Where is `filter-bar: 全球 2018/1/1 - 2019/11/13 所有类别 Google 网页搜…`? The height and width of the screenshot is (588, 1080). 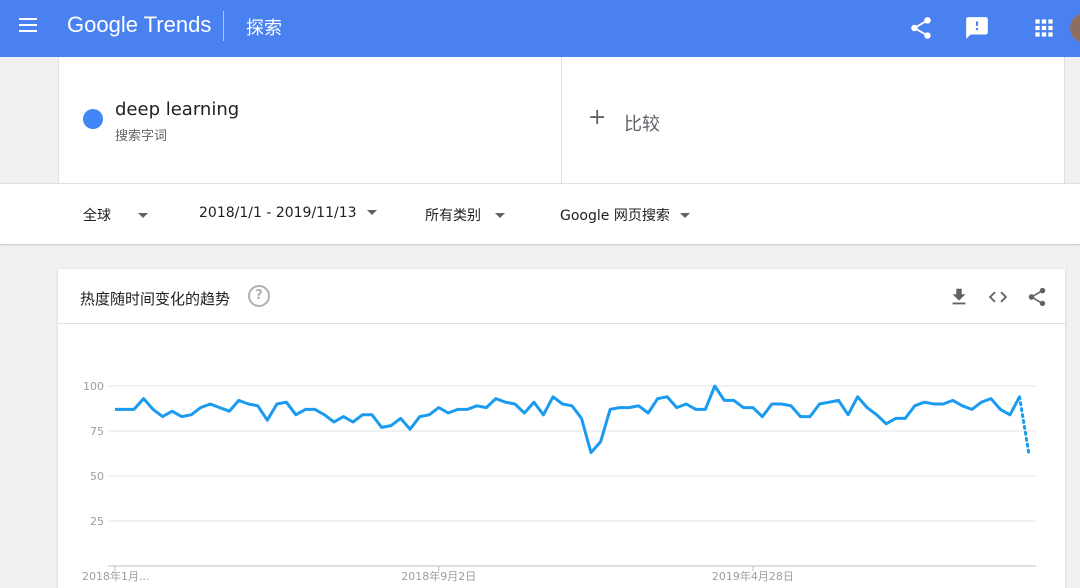
filter-bar: 全球 2018/1/1 - 2019/11/13 所有类别 Google 网页搜… is located at coordinates (540, 214).